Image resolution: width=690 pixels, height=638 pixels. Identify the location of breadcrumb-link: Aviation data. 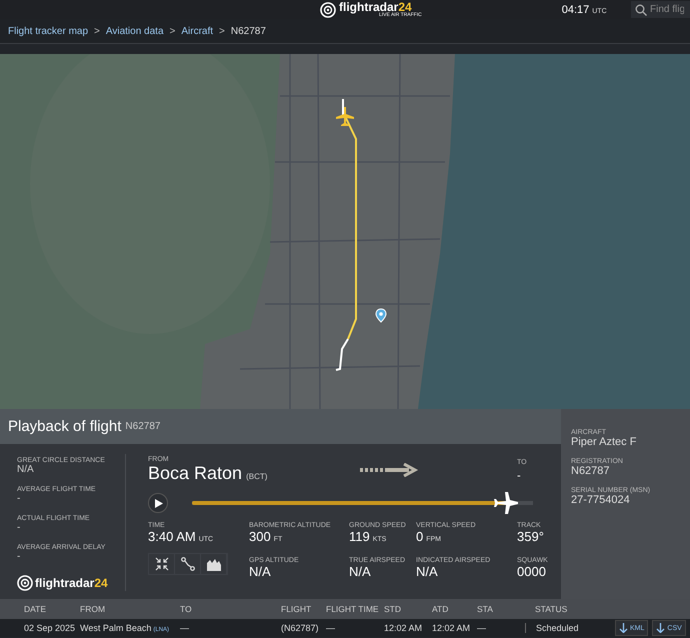
(135, 31).